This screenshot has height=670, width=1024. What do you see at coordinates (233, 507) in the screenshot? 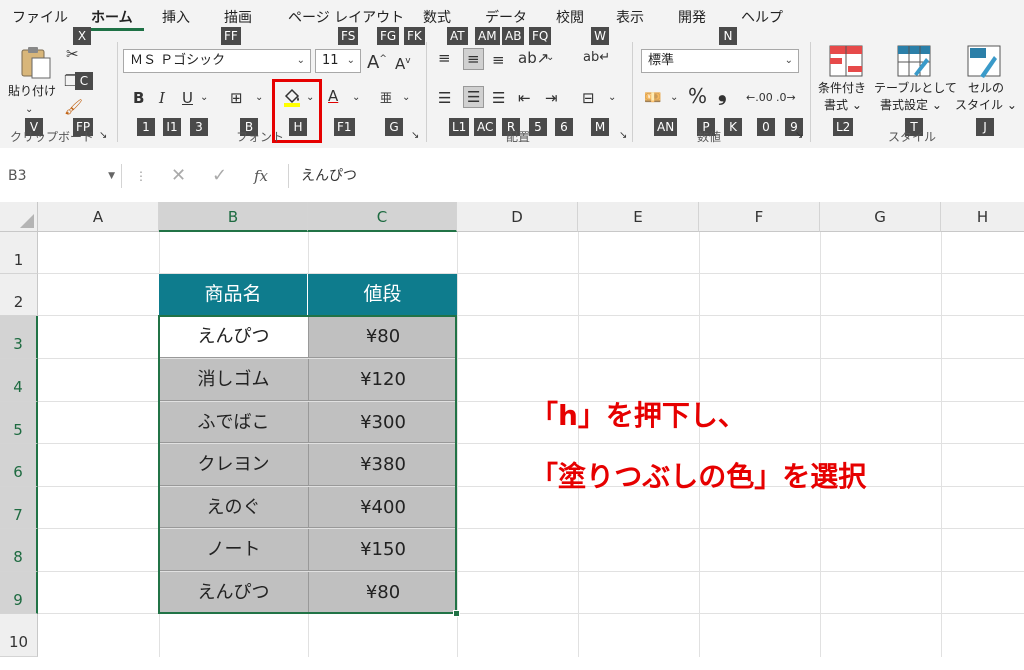
I see `cell-b7: えのぐ` at bounding box center [233, 507].